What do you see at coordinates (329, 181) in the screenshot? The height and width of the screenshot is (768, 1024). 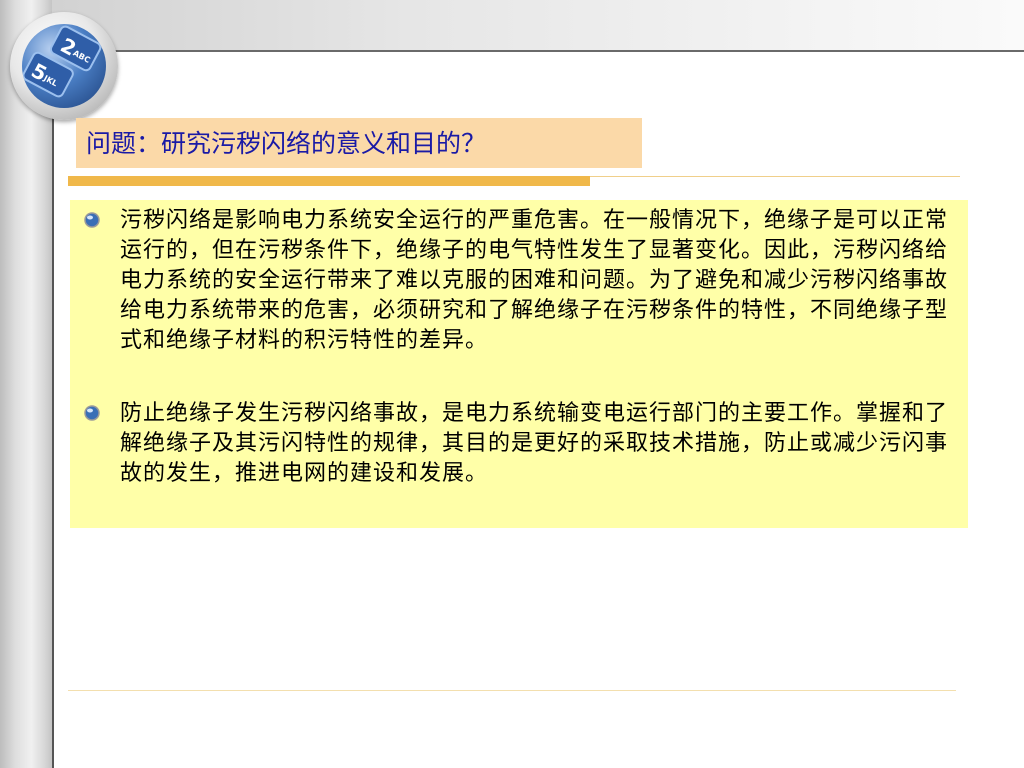 I see `title-accent-bar` at bounding box center [329, 181].